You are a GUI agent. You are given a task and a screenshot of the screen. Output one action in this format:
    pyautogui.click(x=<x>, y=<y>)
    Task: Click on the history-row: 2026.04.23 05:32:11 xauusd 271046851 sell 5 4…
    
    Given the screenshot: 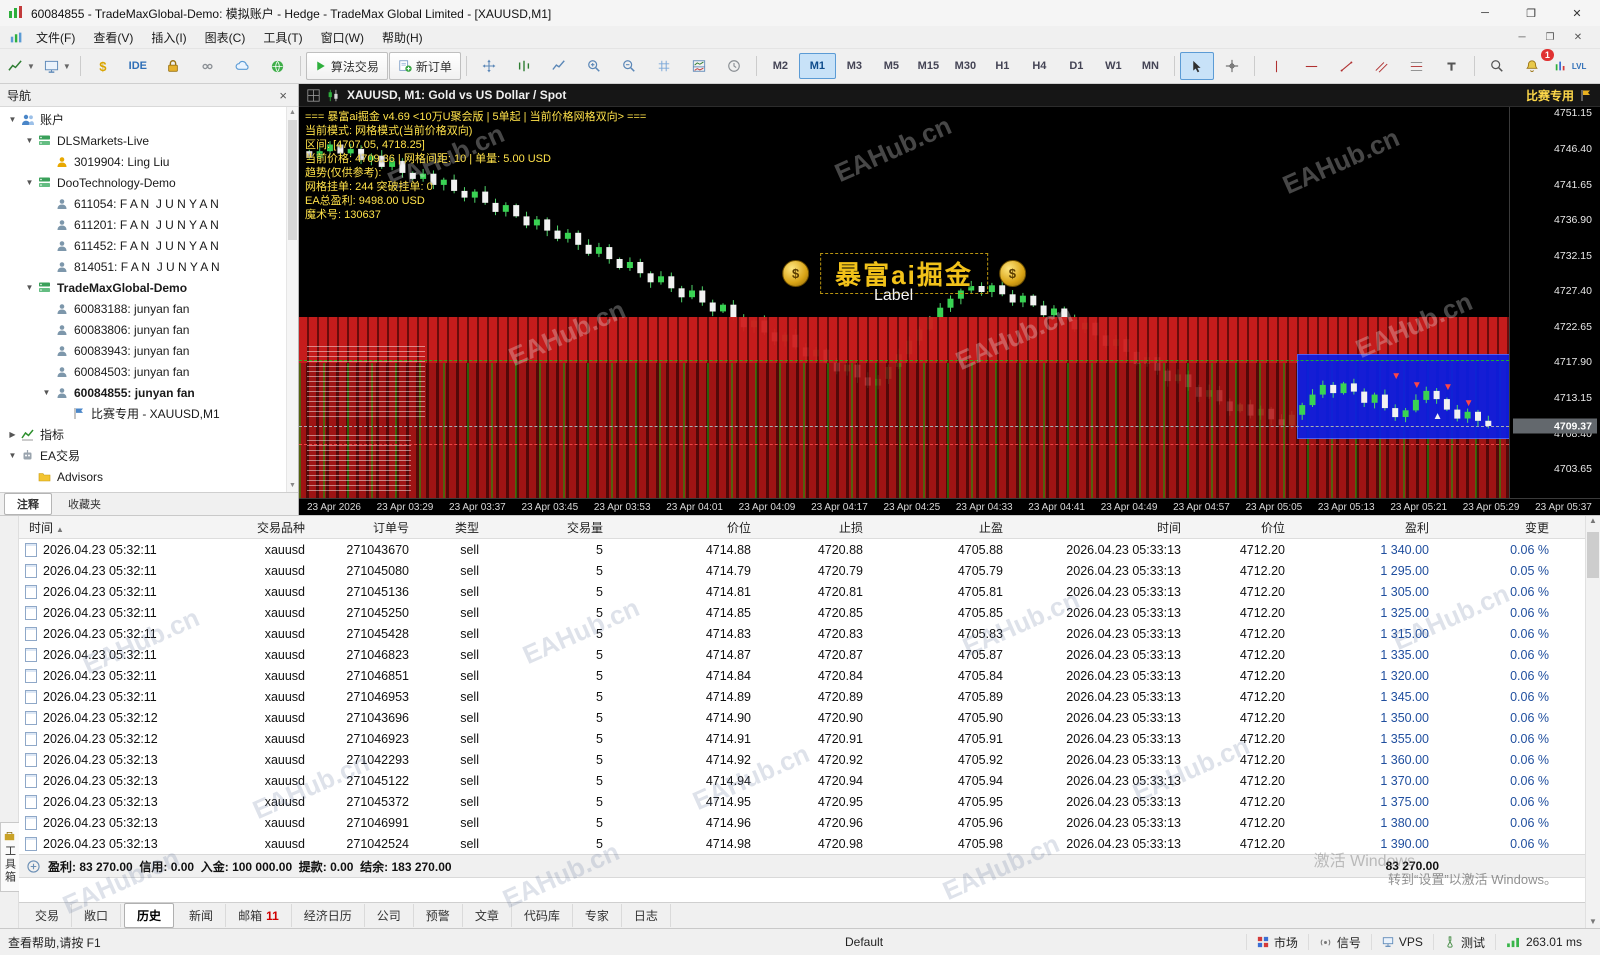 What is the action you would take?
    pyautogui.click(x=802, y=675)
    